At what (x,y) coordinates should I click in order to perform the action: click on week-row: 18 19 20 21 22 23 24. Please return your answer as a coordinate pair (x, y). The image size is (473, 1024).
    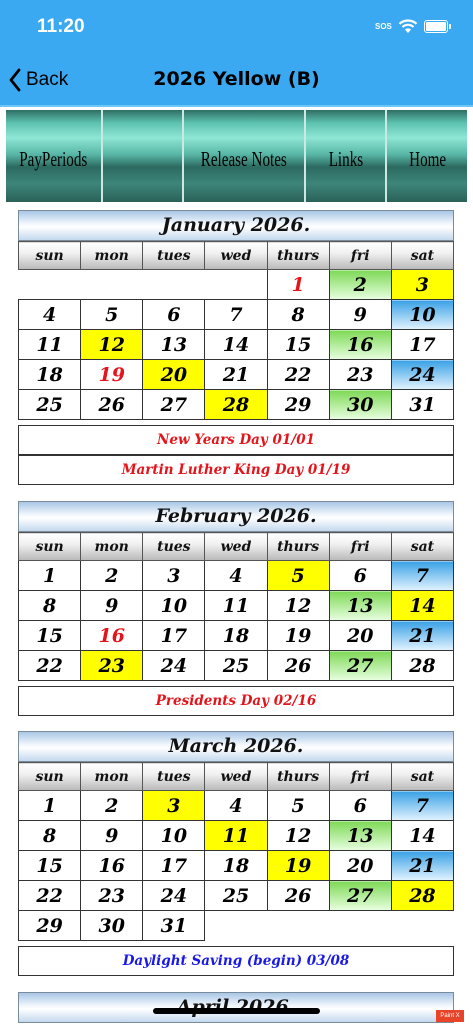
    Looking at the image, I should click on (236, 374).